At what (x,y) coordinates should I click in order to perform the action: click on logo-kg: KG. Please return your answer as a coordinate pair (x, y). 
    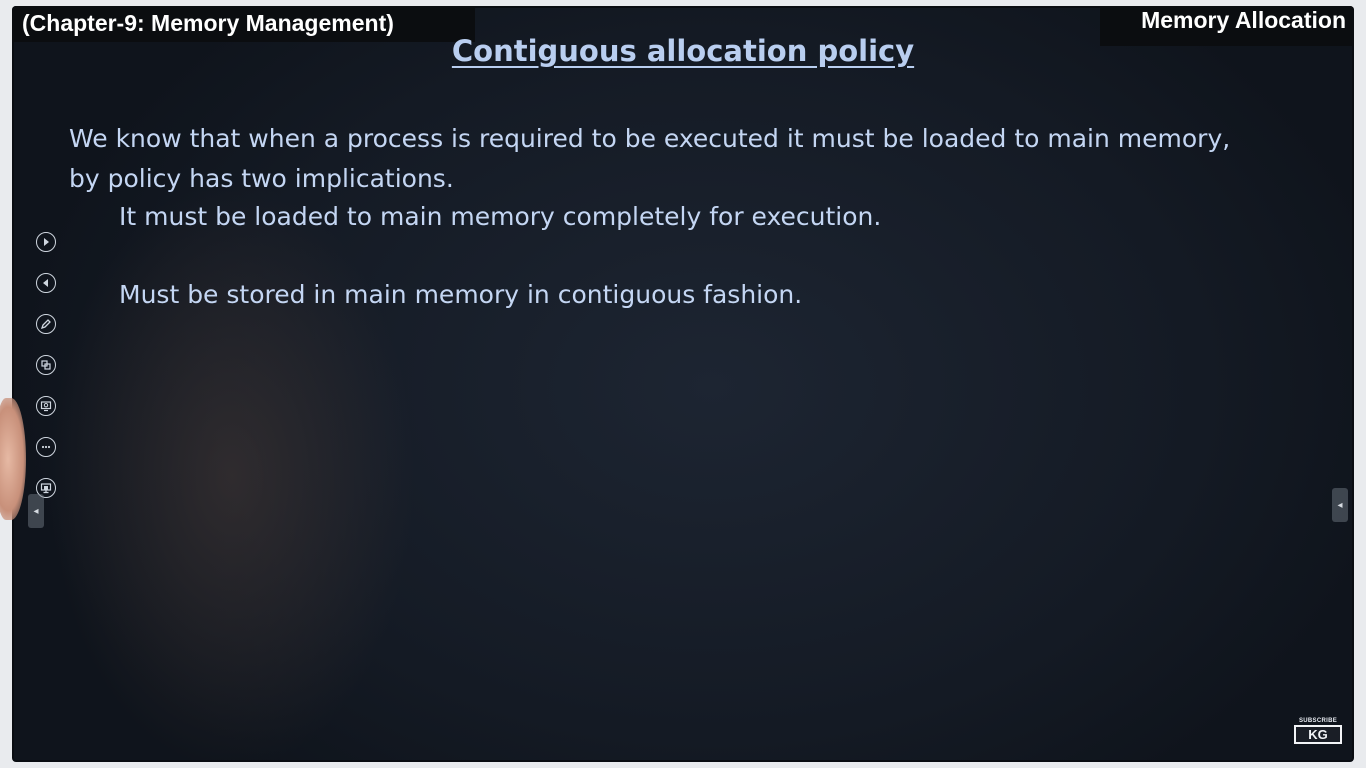
    Looking at the image, I should click on (1318, 734).